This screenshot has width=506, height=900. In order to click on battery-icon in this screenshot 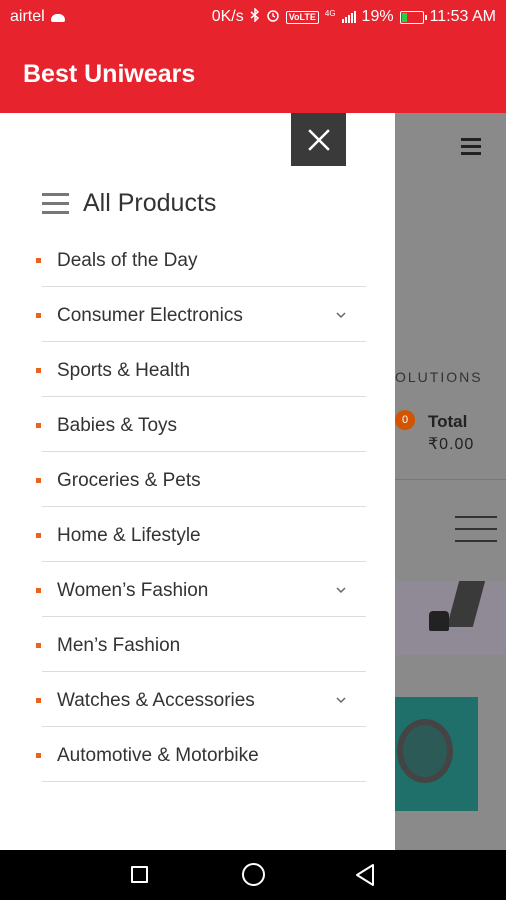, I will do `click(413, 17)`.